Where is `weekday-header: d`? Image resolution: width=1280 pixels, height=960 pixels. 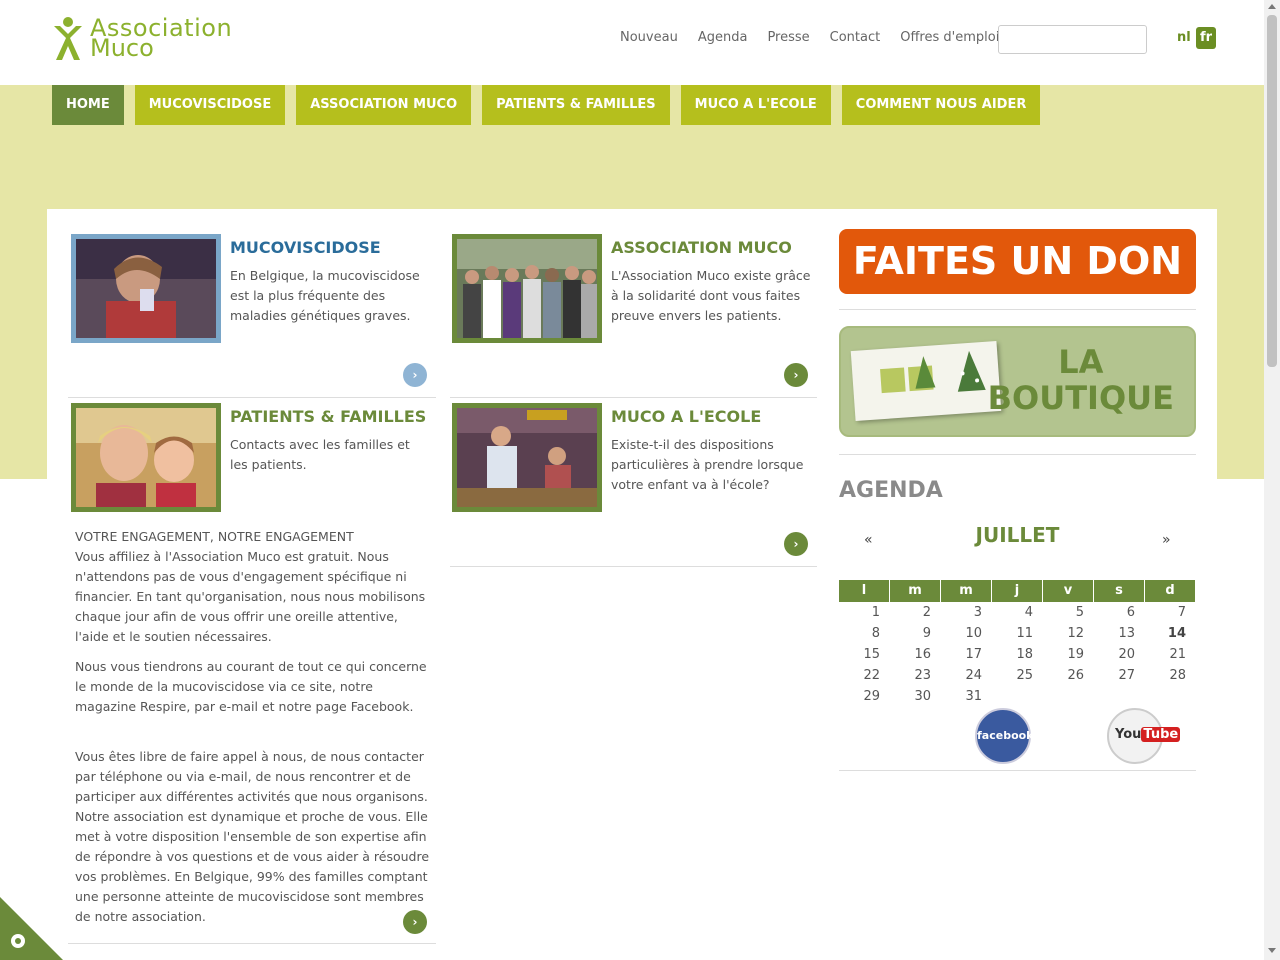 weekday-header: d is located at coordinates (1170, 591).